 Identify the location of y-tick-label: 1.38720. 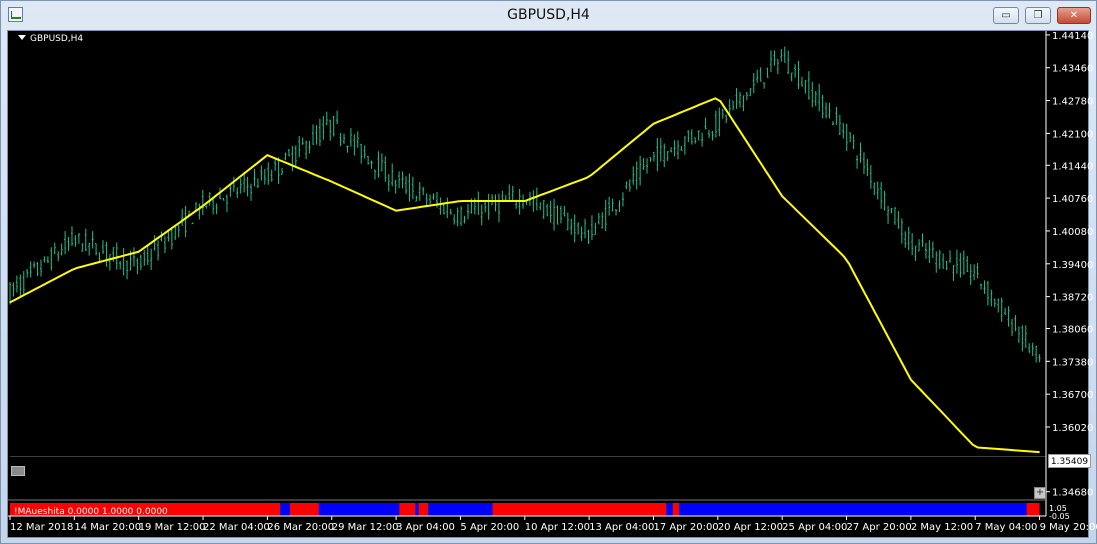
(1072, 298).